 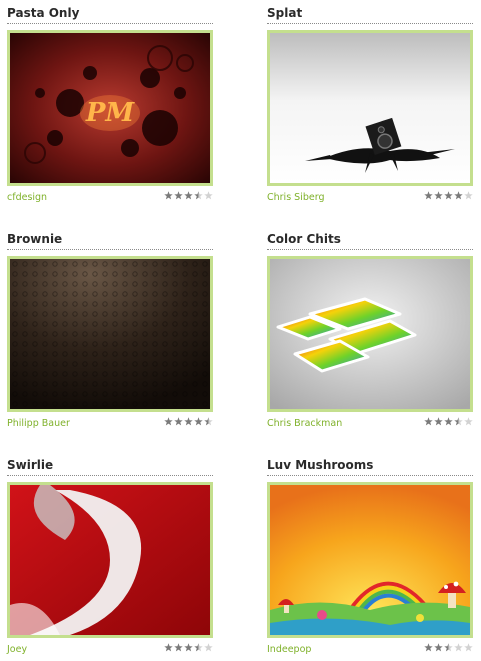 I want to click on author-link: cfdesign, so click(x=27, y=197).